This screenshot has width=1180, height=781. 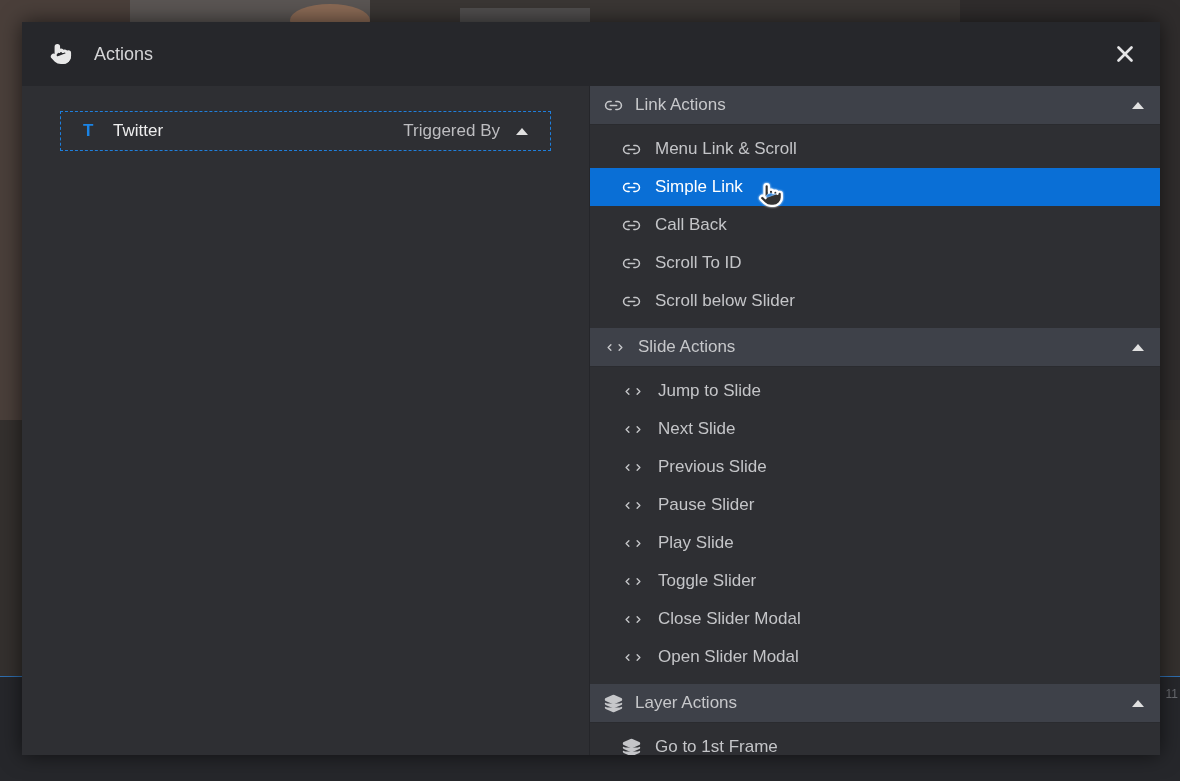 What do you see at coordinates (305, 131) in the screenshot?
I see `layer-row: T Twitter Triggered By` at bounding box center [305, 131].